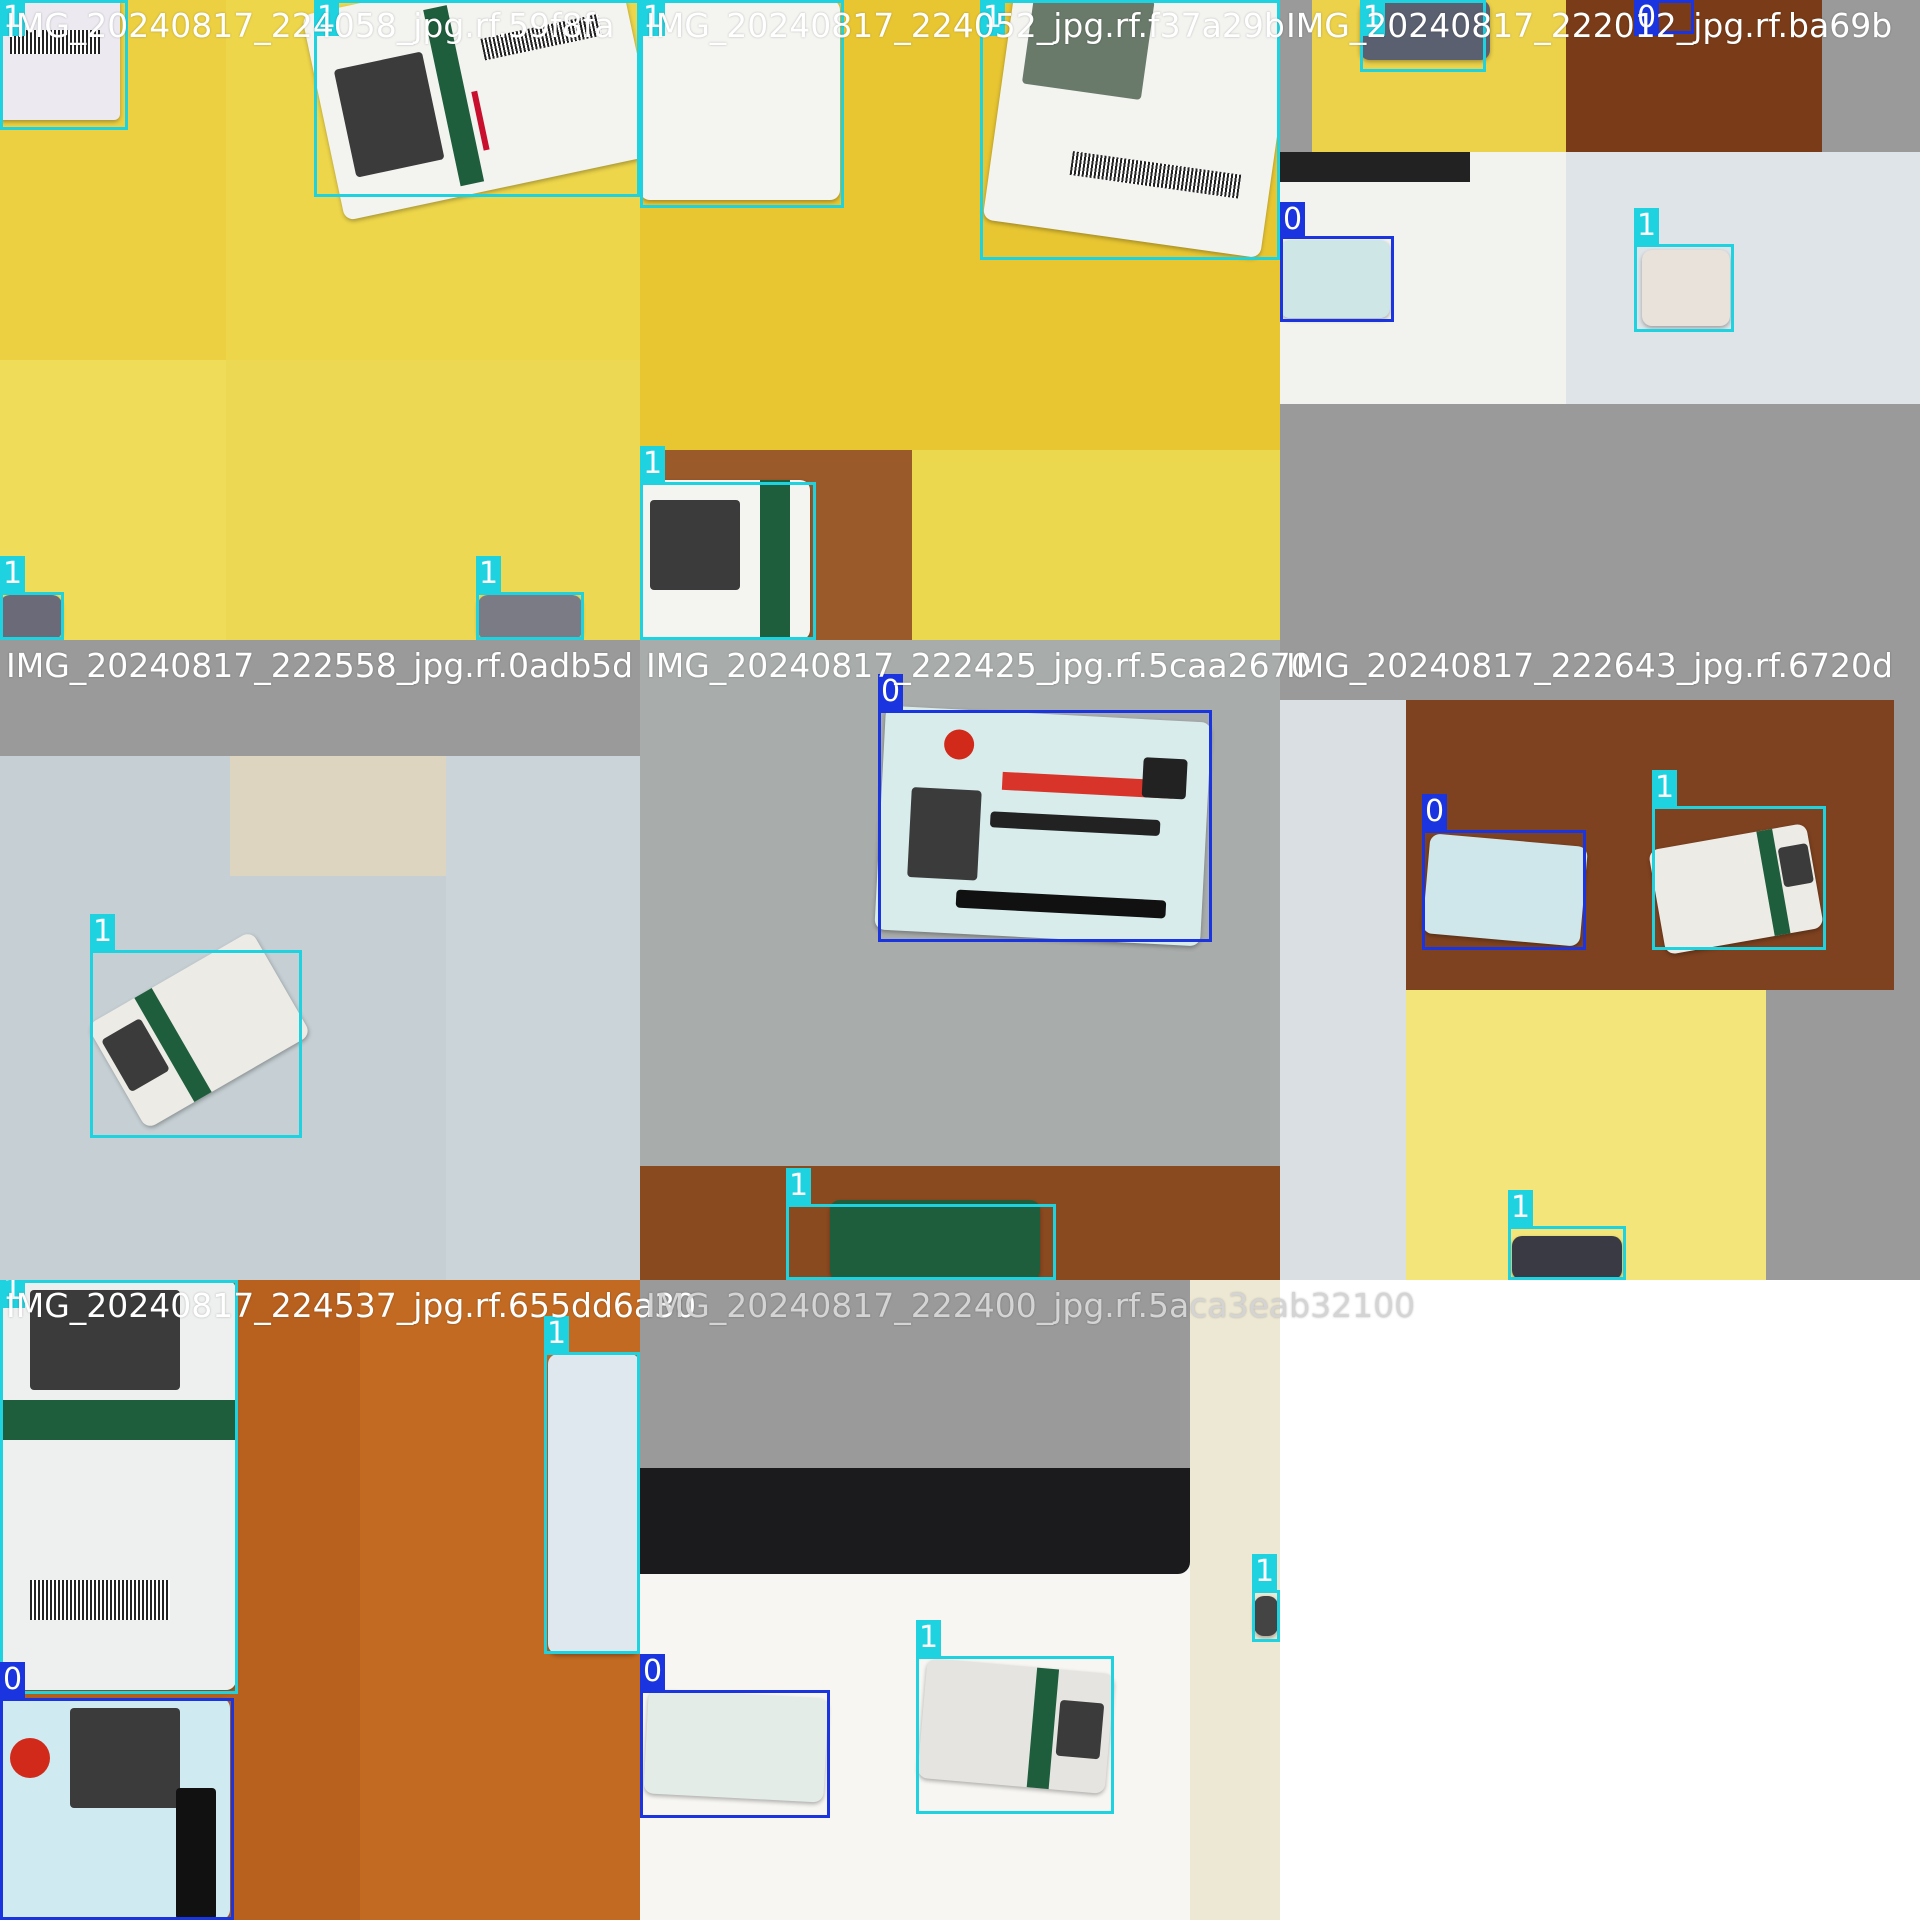  What do you see at coordinates (320, 960) in the screenshot?
I see `mosaic-tile-3: 1` at bounding box center [320, 960].